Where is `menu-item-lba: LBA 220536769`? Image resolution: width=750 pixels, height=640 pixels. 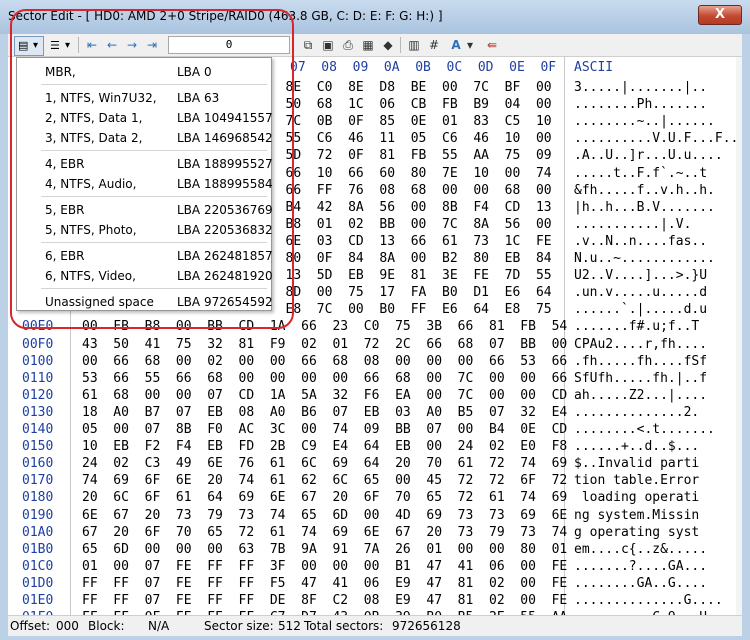
menu-item-lba: LBA 220536769 is located at coordinates (225, 210).